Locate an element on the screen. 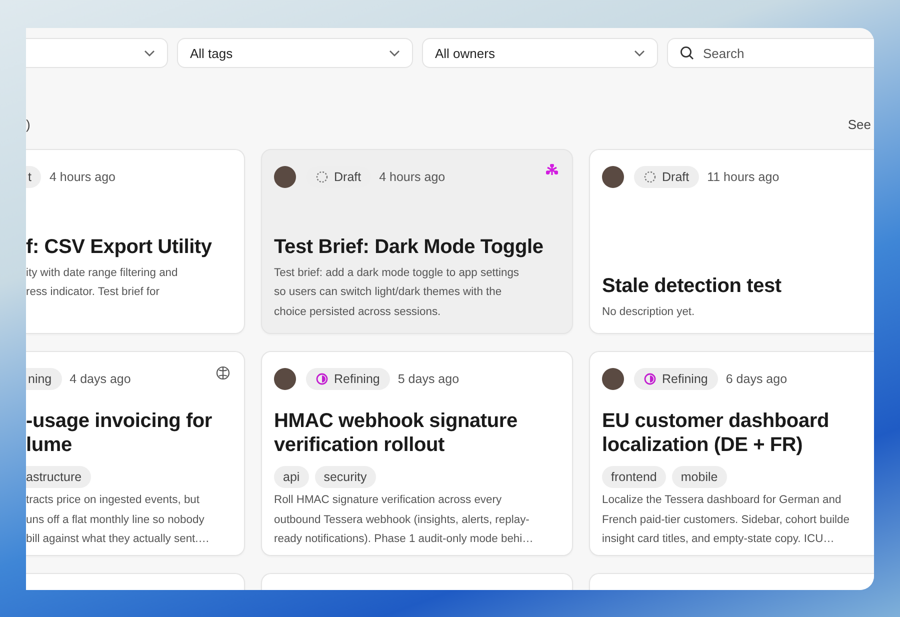 The width and height of the screenshot is (900, 617). see-link: See is located at coordinates (861, 124).